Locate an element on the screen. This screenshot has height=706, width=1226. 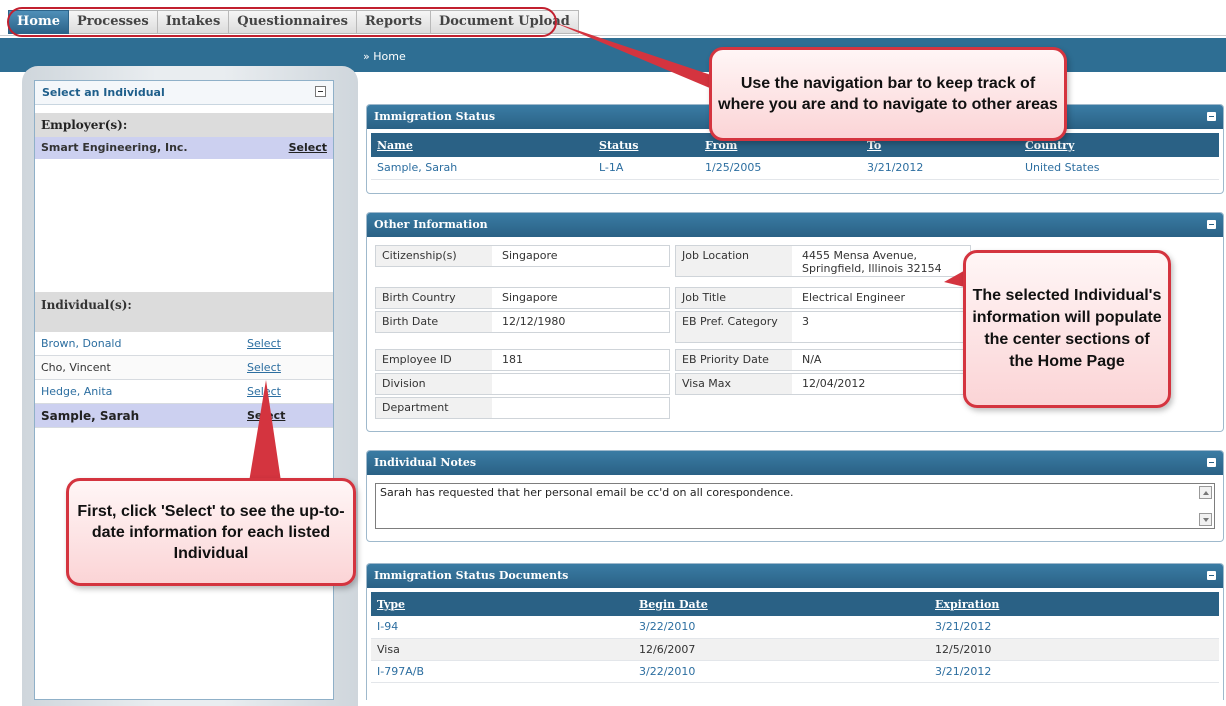
field-value: 12/04/2012 is located at coordinates (834, 383).